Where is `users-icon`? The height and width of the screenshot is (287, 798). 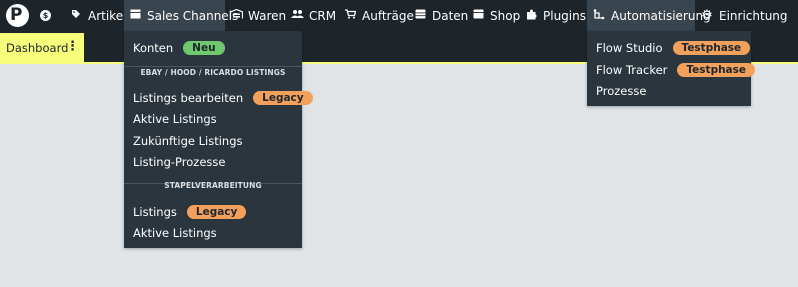
users-icon is located at coordinates (297, 15).